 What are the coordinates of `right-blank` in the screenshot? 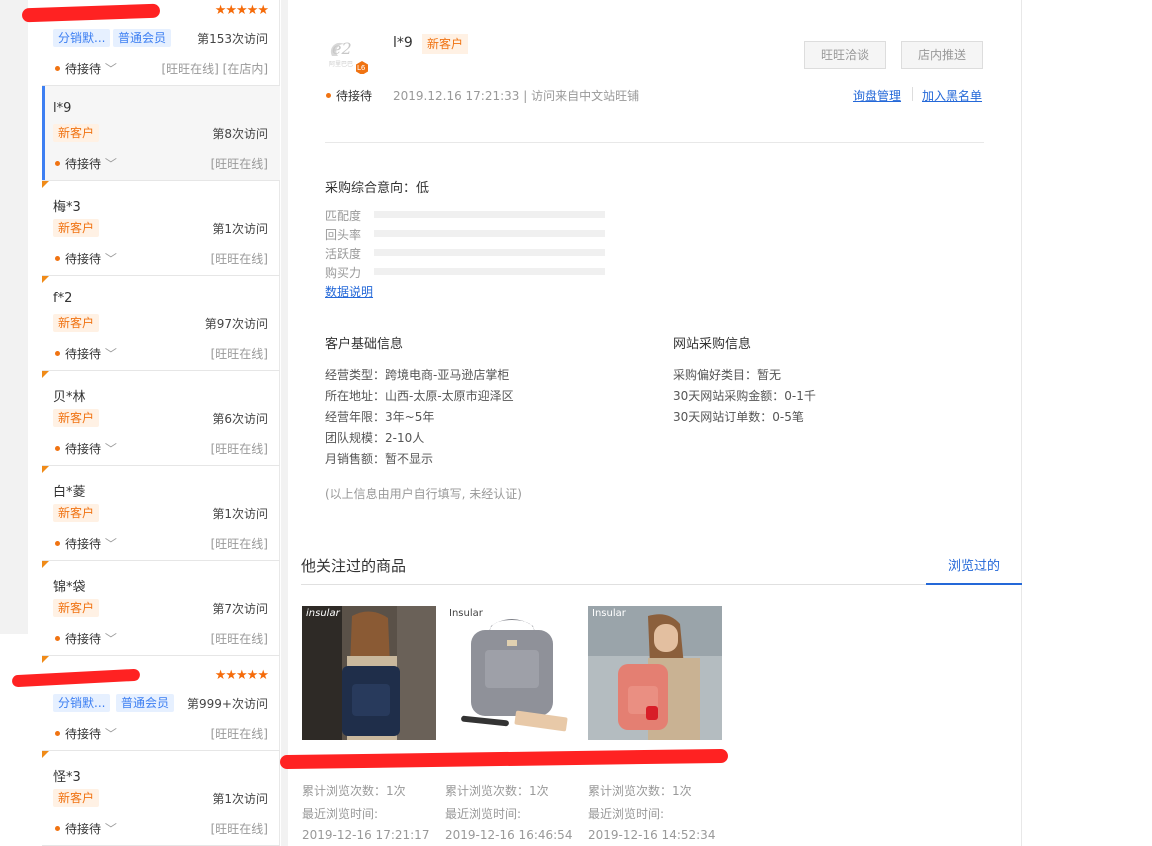 It's located at (1087, 423).